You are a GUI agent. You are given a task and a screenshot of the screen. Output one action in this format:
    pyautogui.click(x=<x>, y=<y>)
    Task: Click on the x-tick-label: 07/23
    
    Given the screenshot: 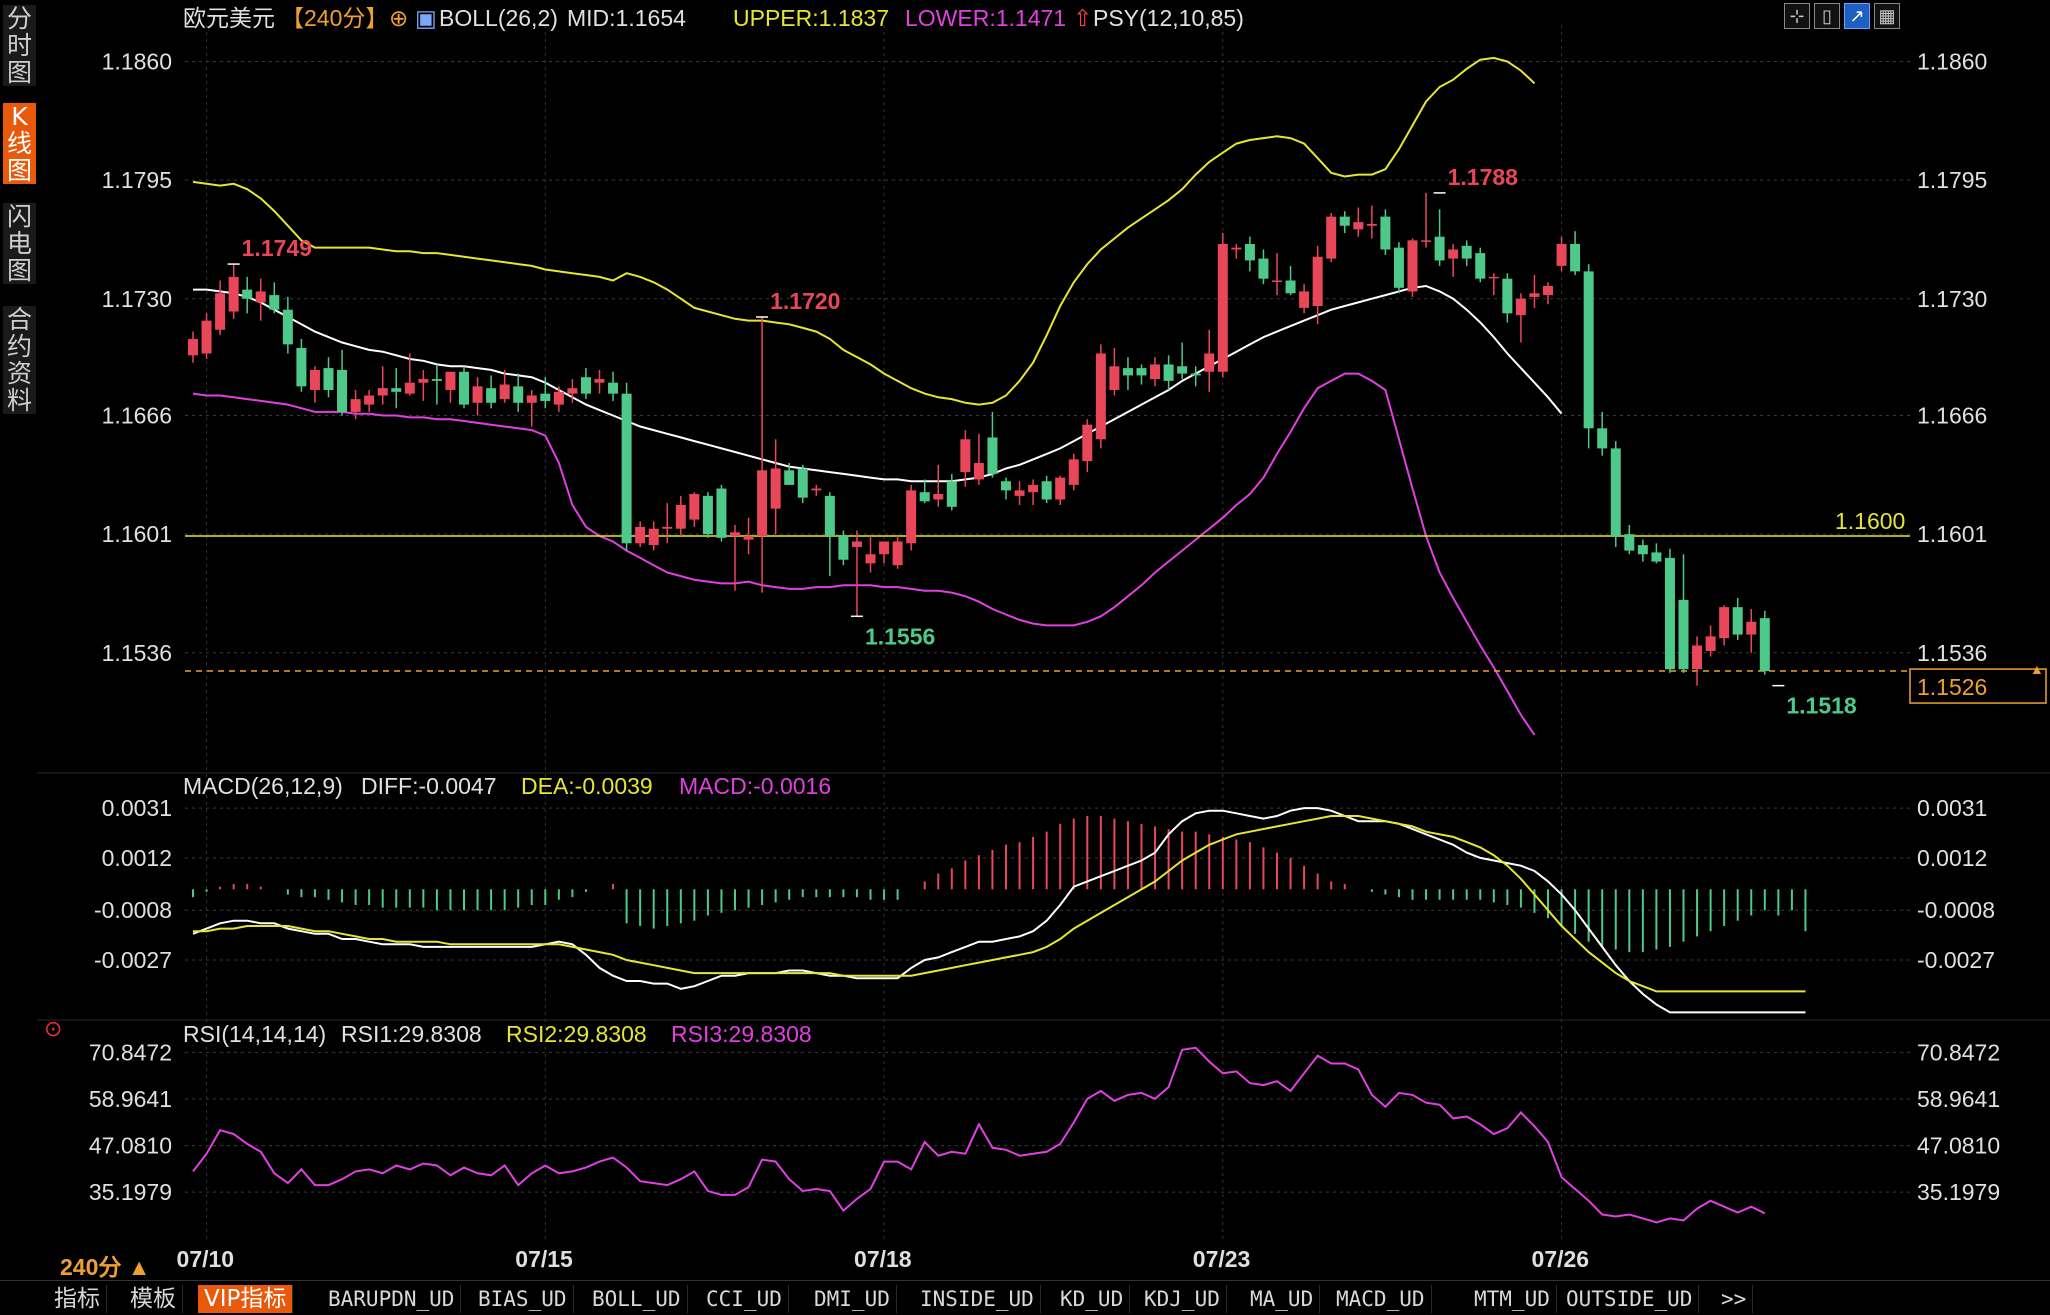 What is the action you would take?
    pyautogui.click(x=1222, y=1259)
    